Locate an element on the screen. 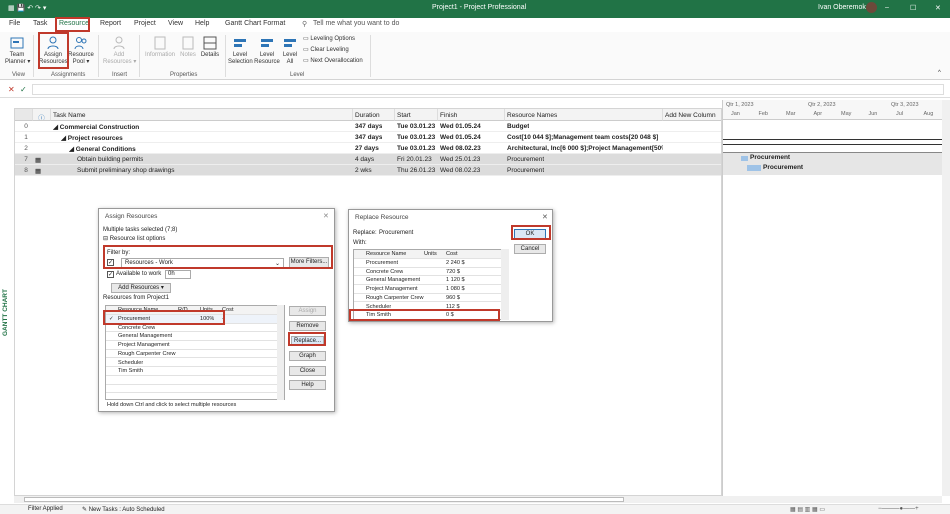 The width and height of the screenshot is (950, 514). window-title: Project1 - Project Professional is located at coordinates (479, 7).